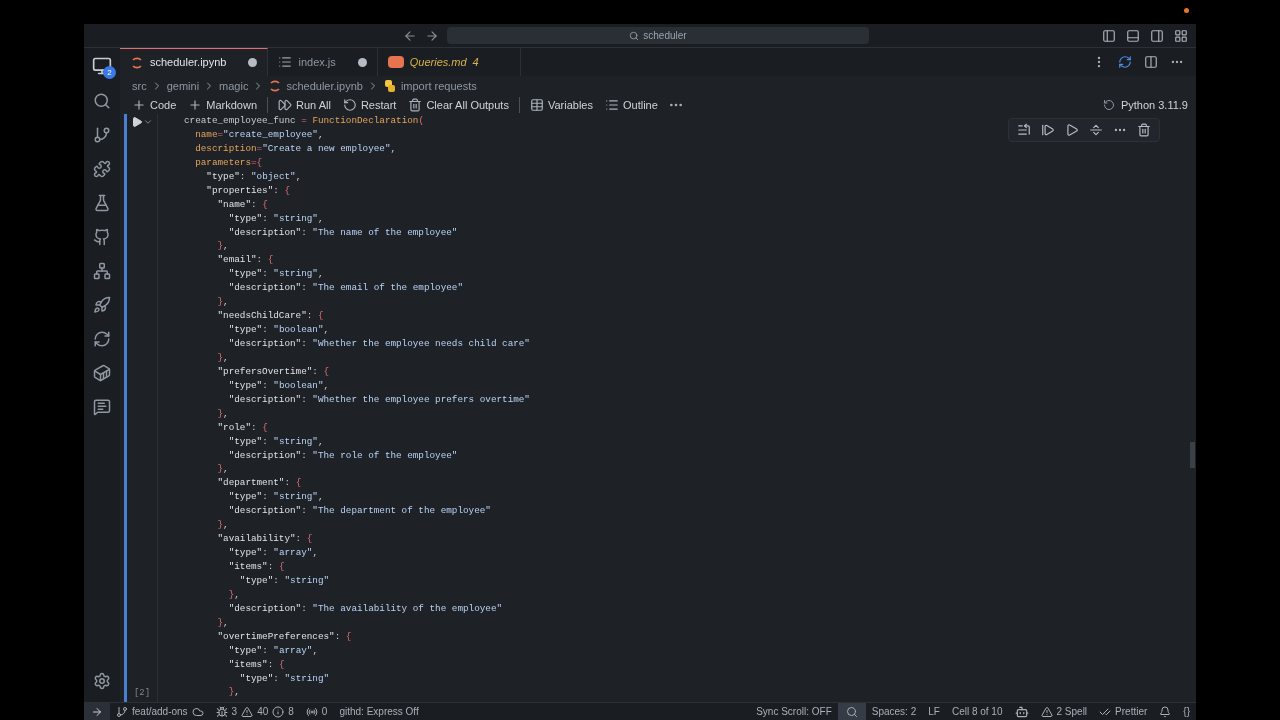  I want to click on run-below-icon, so click(1072, 130).